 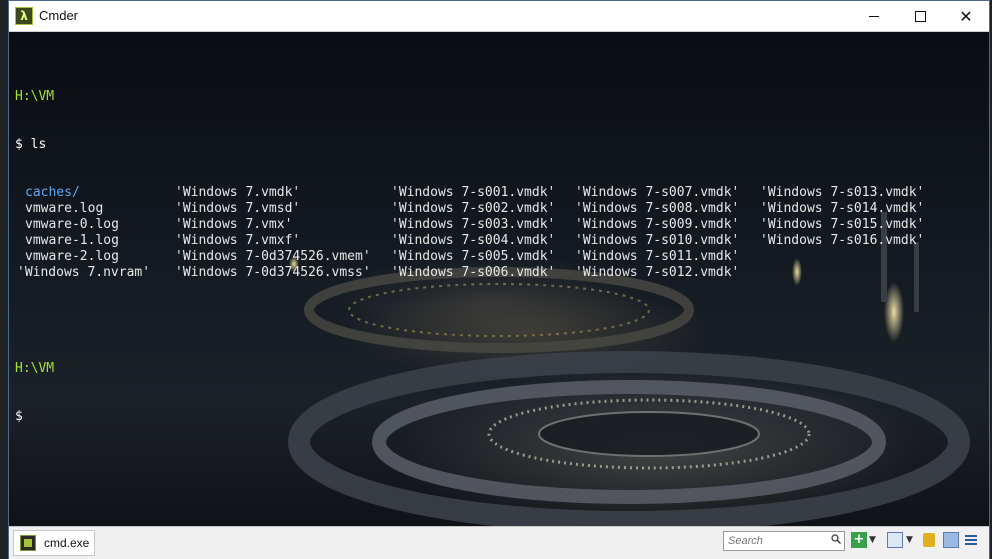 I want to click on maximize-button, so click(x=920, y=16).